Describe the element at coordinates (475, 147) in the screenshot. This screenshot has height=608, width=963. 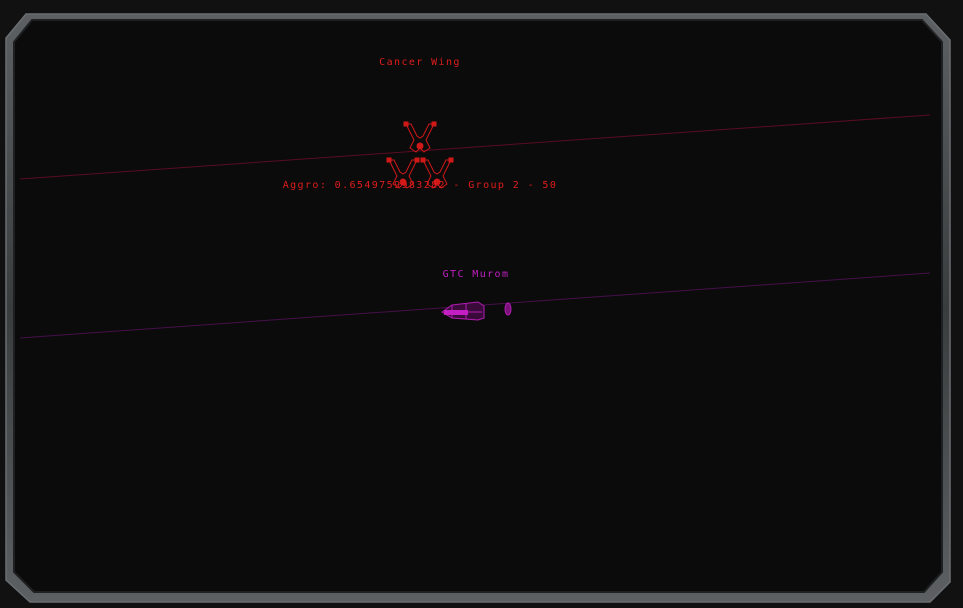
I see `hostile-orbit-line` at that location.